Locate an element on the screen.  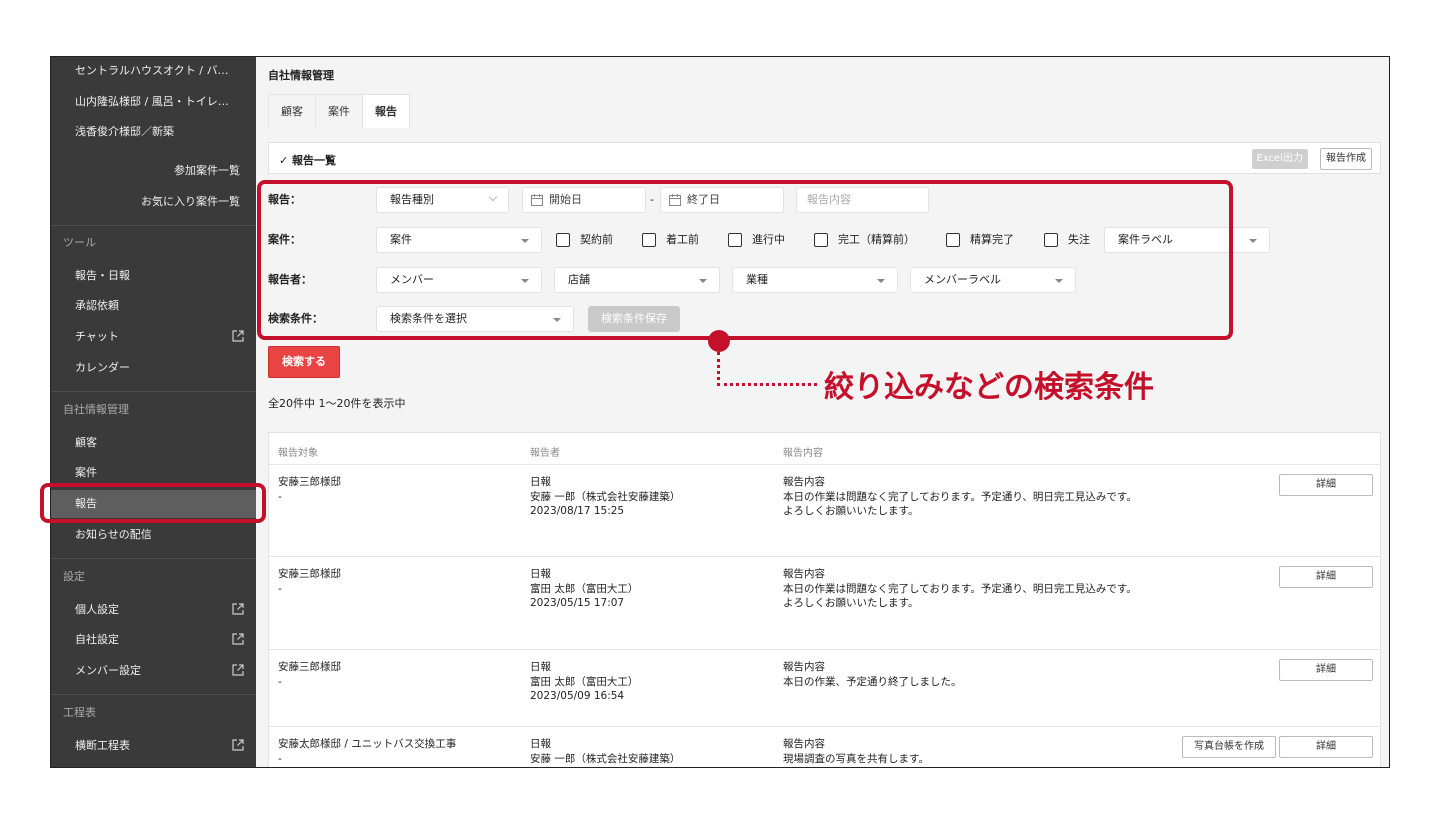
report-reporter: 日報 富田 太郎（富田大工） 2023/05/15 17:07 is located at coordinates (584, 589).